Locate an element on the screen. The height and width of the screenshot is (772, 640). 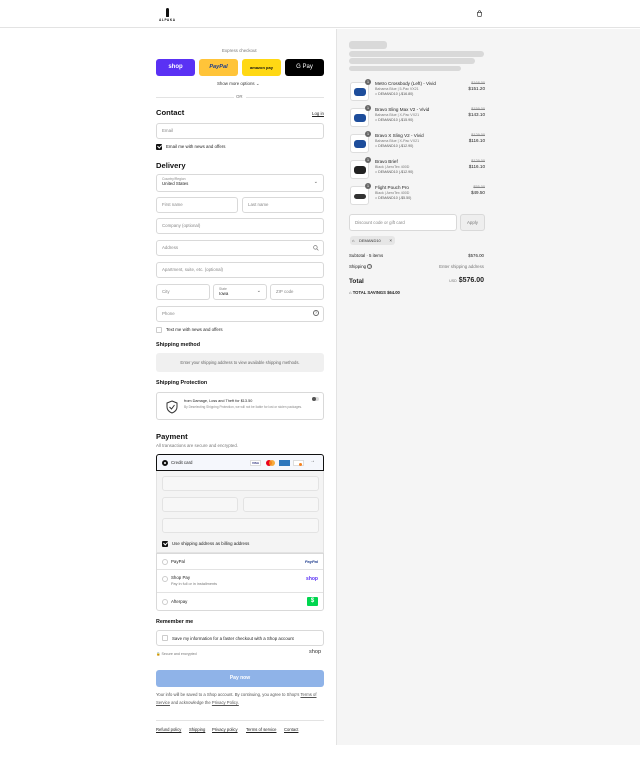
shop-pay-radio is located at coordinates (165, 579).